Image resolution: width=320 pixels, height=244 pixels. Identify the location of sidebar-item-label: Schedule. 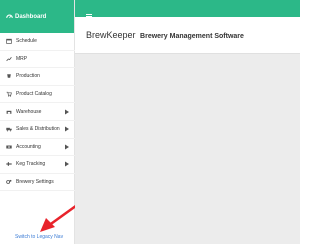
(26, 41).